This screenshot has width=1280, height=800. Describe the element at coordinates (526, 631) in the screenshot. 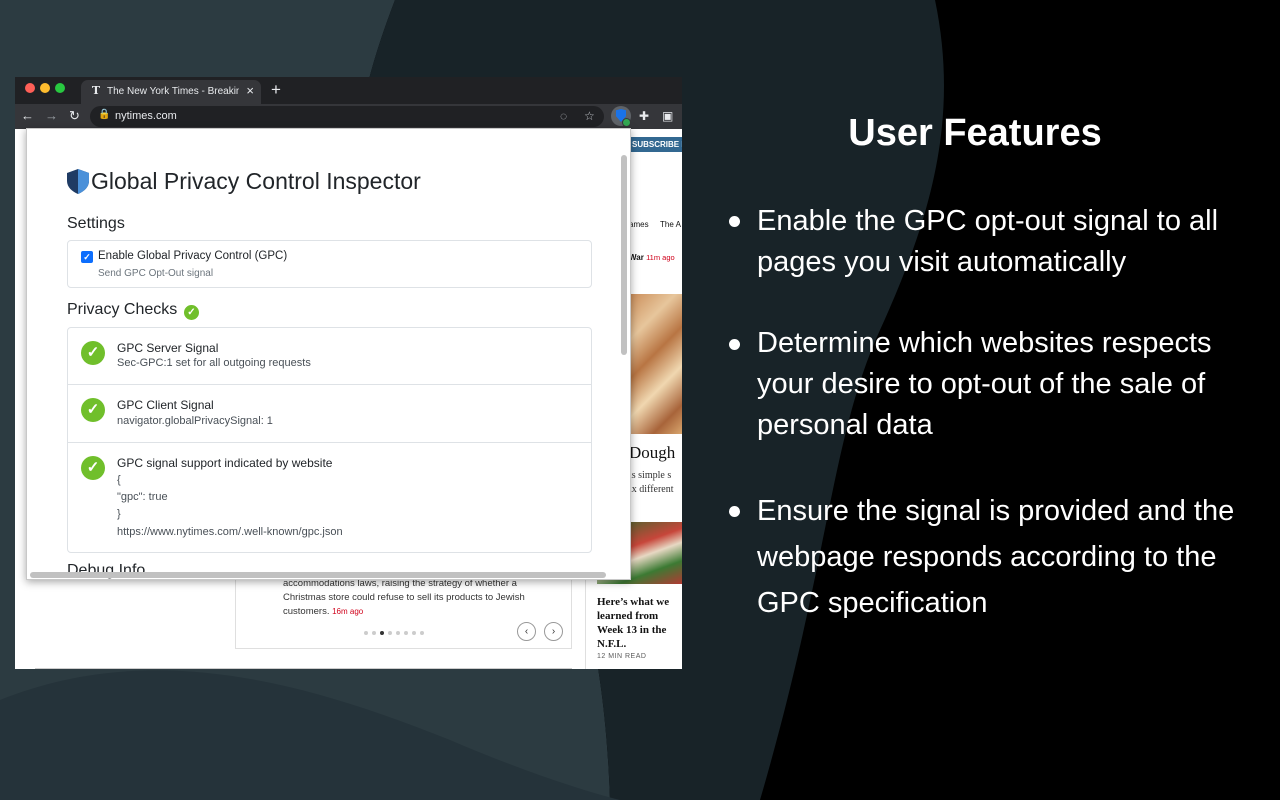

I see `carousel-prev-button: ‹` at that location.